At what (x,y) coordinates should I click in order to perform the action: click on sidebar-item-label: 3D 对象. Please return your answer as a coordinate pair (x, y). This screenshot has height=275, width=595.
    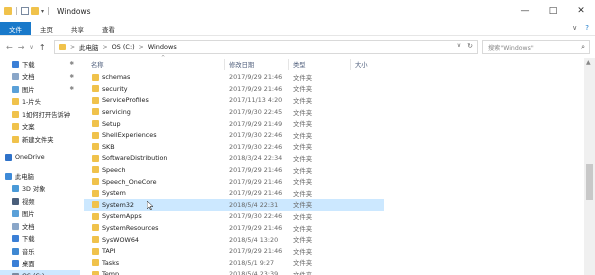
    Looking at the image, I should click on (34, 190).